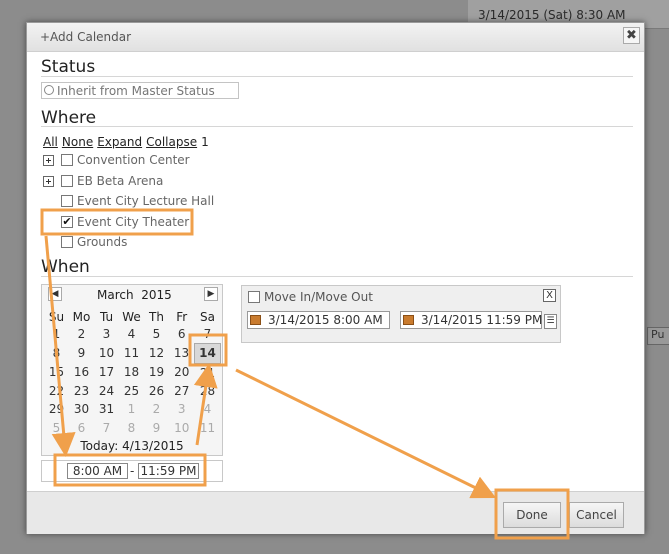  Describe the element at coordinates (56, 391) in the screenshot. I see `calendar-day: 22` at that location.